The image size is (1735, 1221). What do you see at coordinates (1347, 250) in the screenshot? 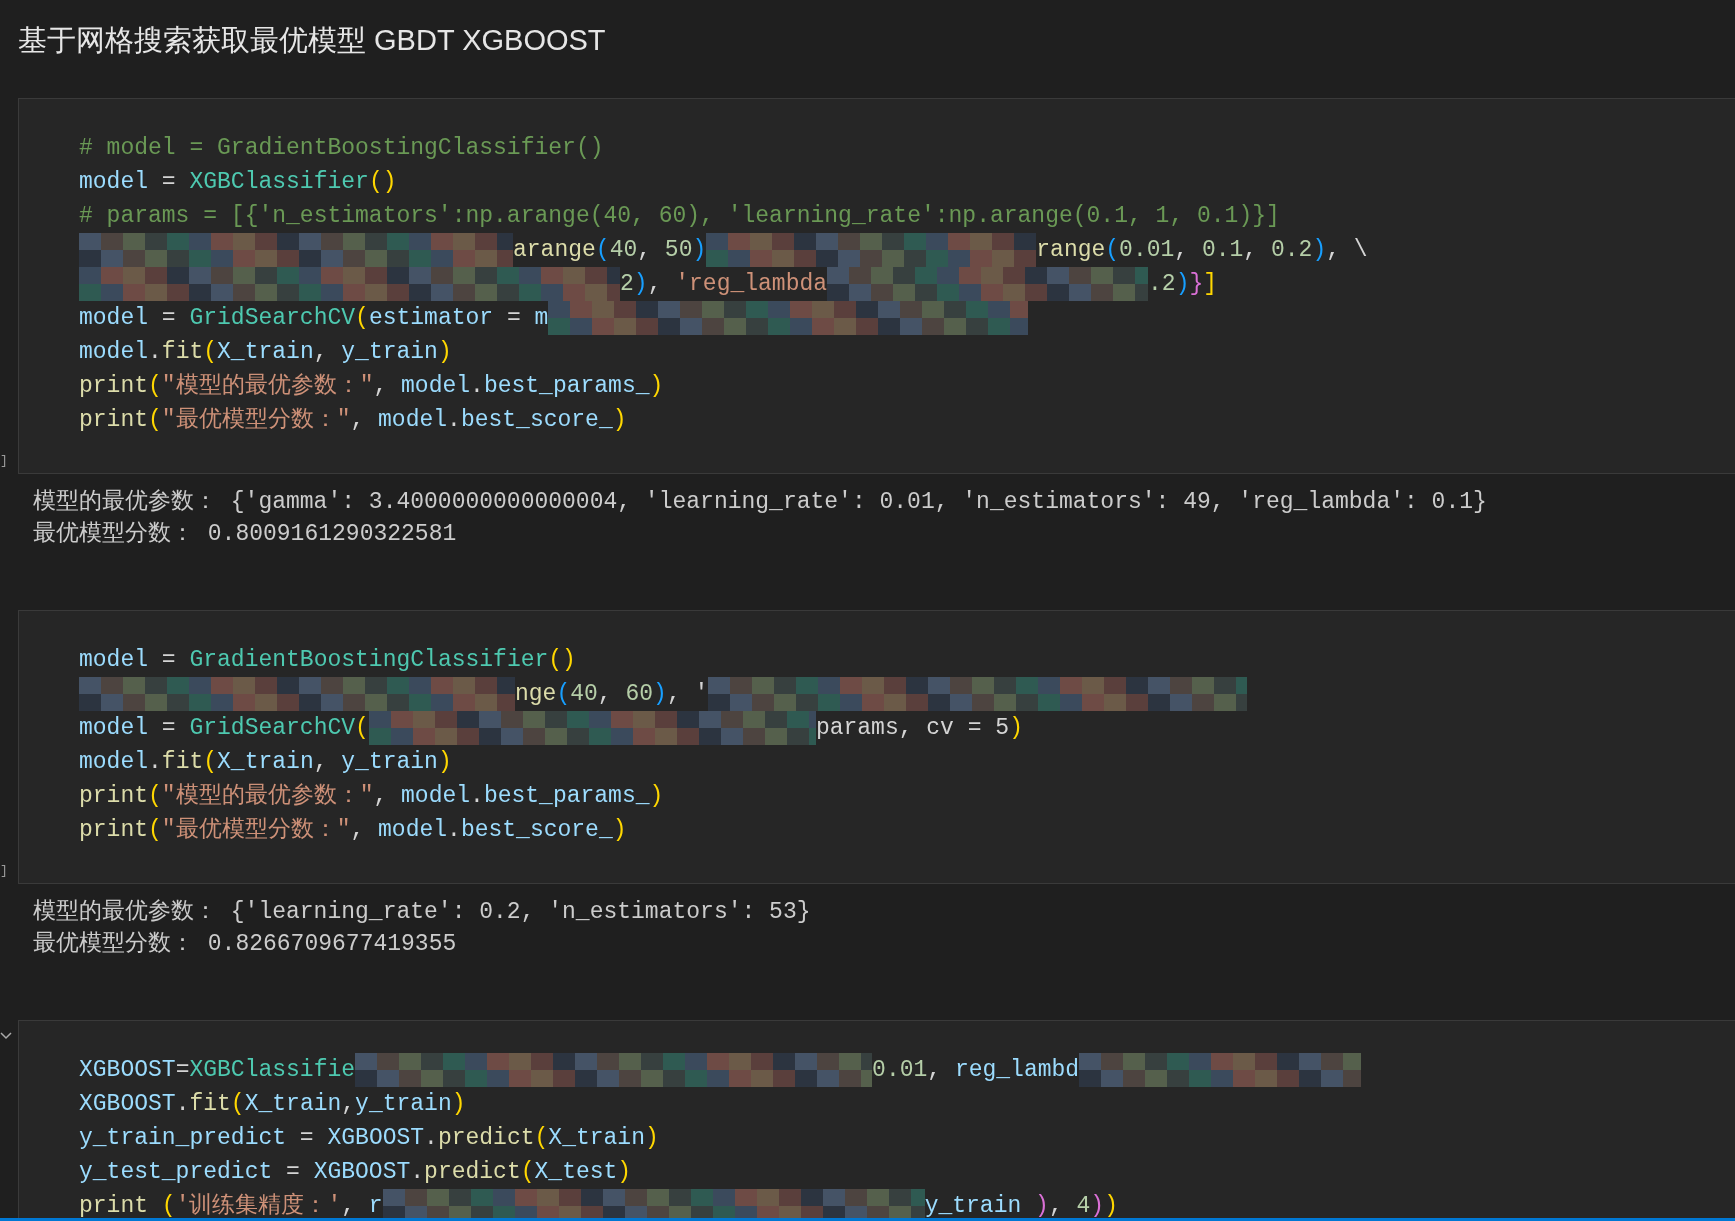
I see `code-text: , \` at bounding box center [1347, 250].